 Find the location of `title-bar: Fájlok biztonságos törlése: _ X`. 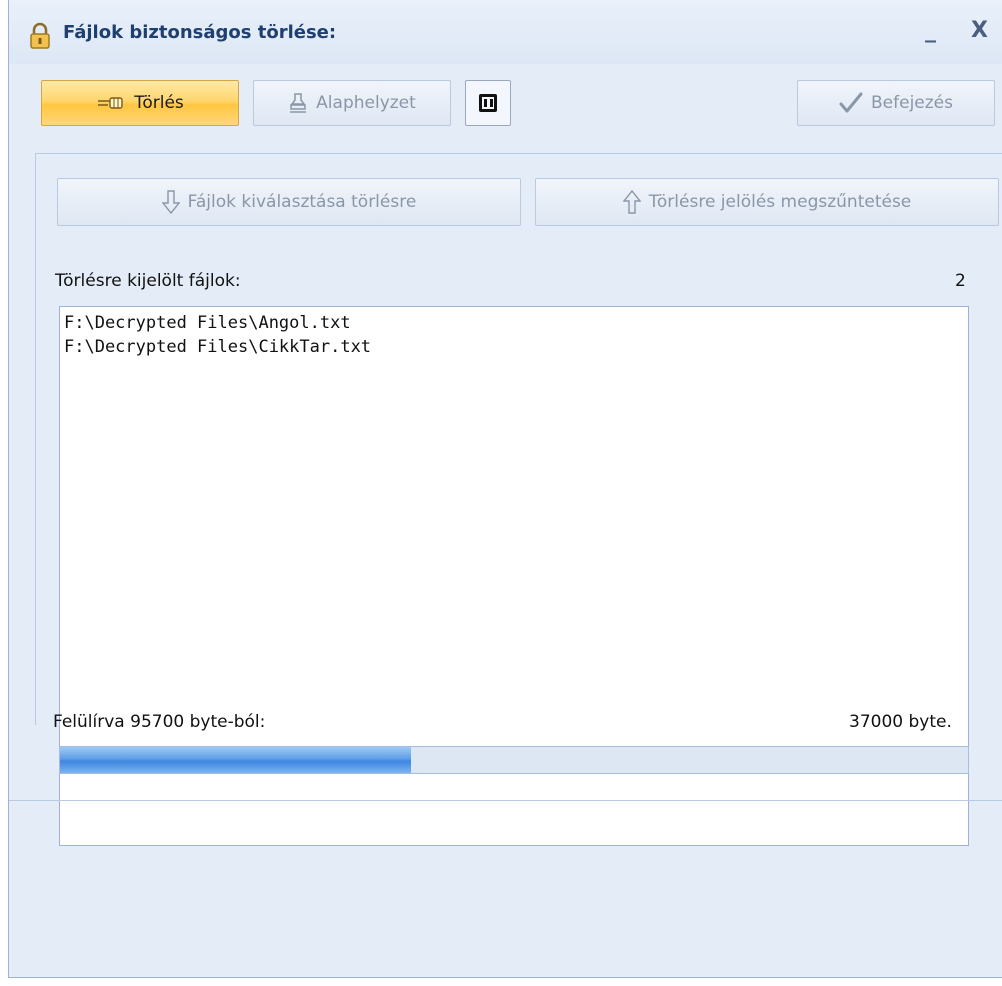

title-bar: Fájlok biztonságos törlése: _ X is located at coordinates (505, 32).